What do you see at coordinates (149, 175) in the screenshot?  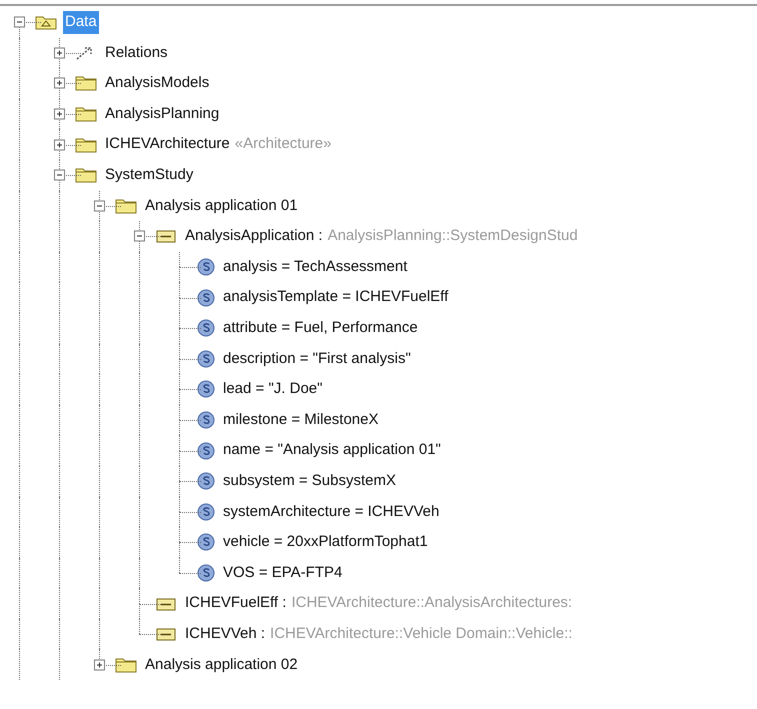 I see `tree-item: SystemStudy` at bounding box center [149, 175].